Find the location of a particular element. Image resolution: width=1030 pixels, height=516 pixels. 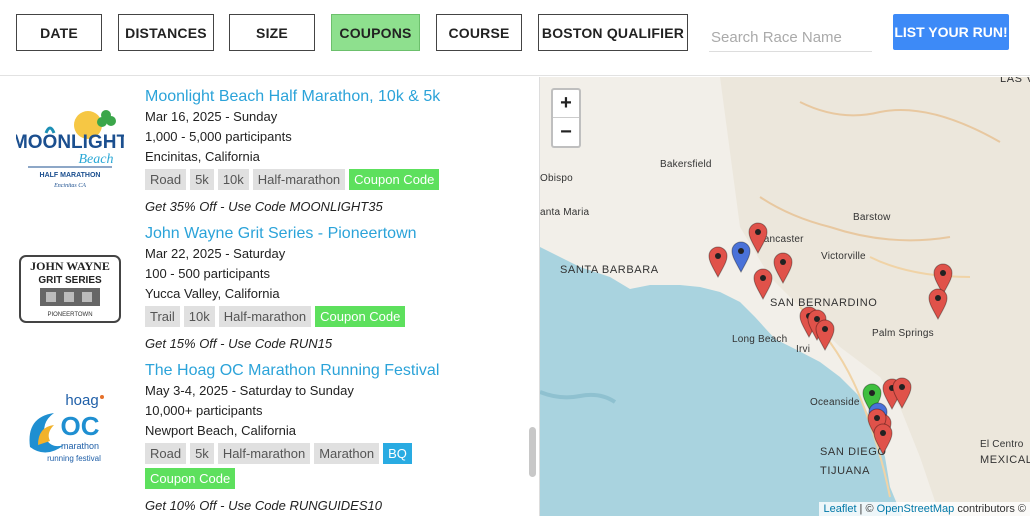

logo-text: marathon is located at coordinates (80, 446).